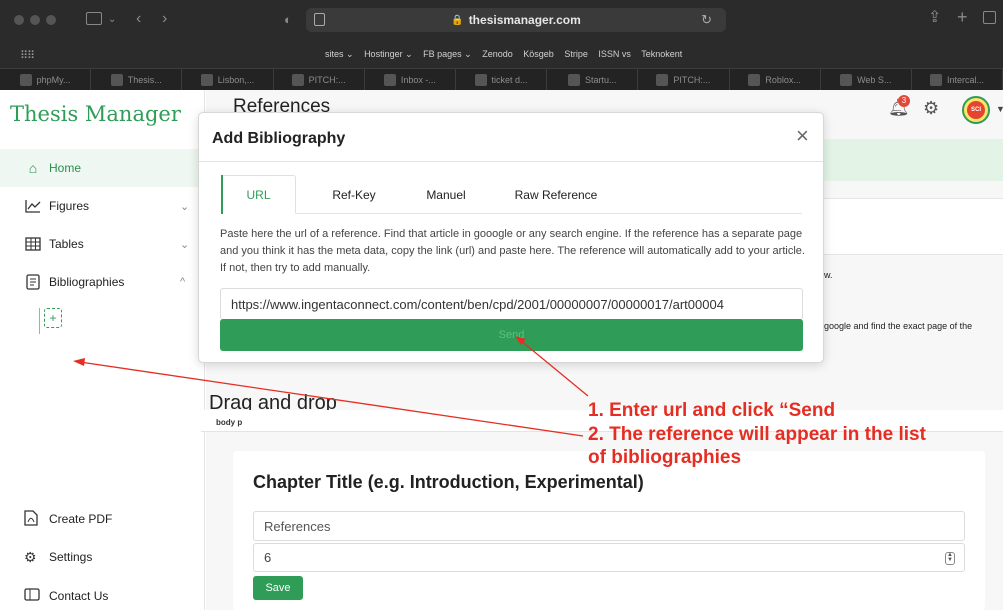 This screenshot has width=1003, height=615. I want to click on annotation-step-1: 1. Enter url and click “Send, so click(712, 410).